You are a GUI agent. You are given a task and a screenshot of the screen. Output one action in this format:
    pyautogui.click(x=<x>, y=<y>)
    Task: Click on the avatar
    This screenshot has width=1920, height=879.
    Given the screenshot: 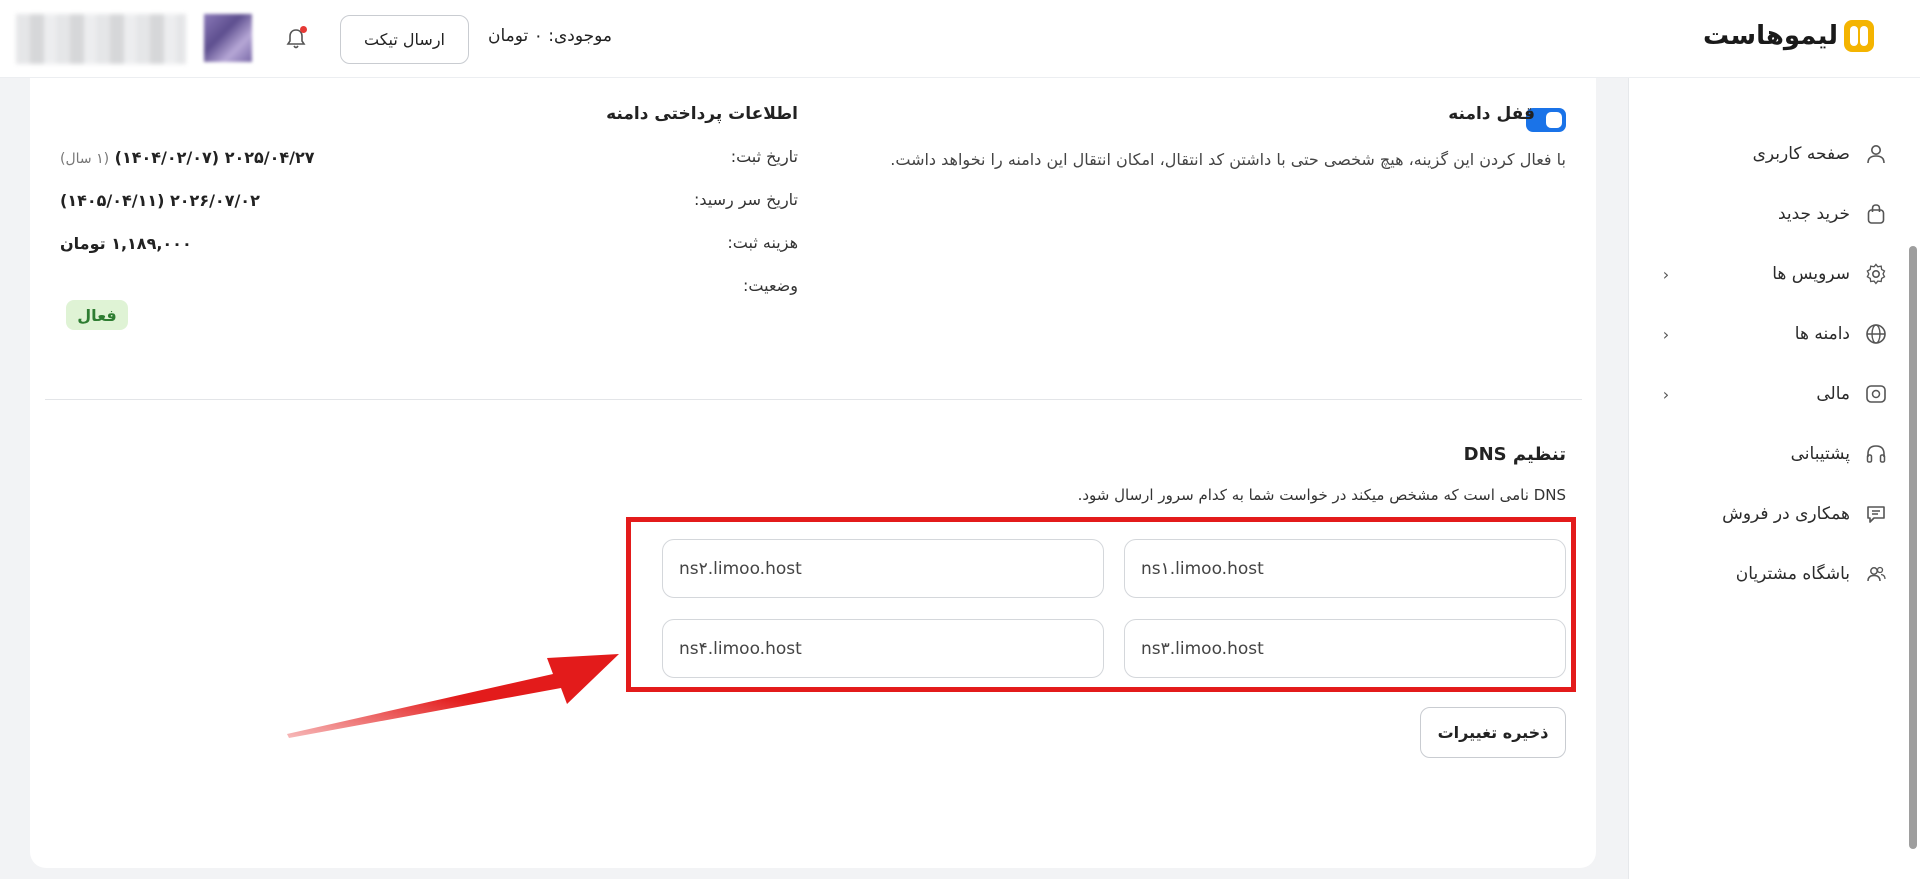 What is the action you would take?
    pyautogui.click(x=228, y=38)
    